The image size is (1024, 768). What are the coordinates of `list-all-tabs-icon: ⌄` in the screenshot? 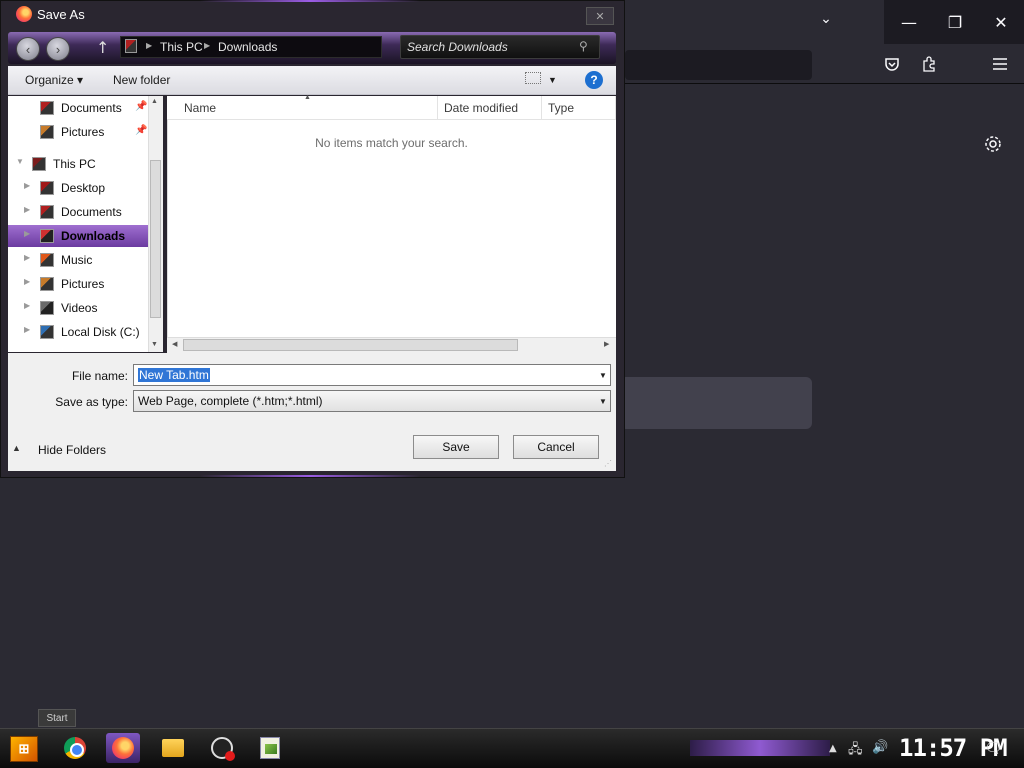 It's located at (826, 22).